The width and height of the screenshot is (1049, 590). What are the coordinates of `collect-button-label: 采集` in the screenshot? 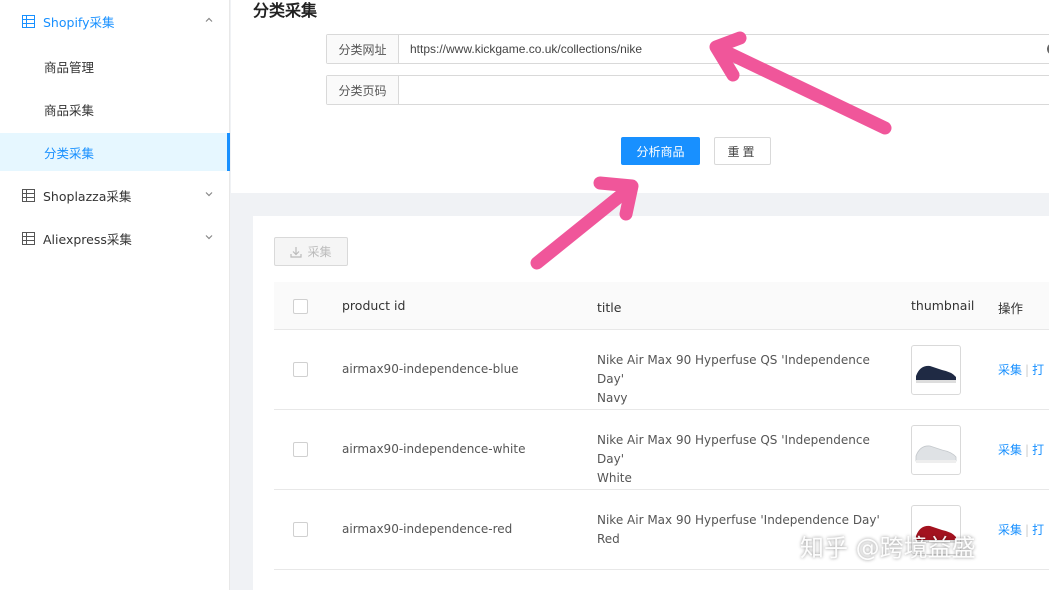 It's located at (319, 252).